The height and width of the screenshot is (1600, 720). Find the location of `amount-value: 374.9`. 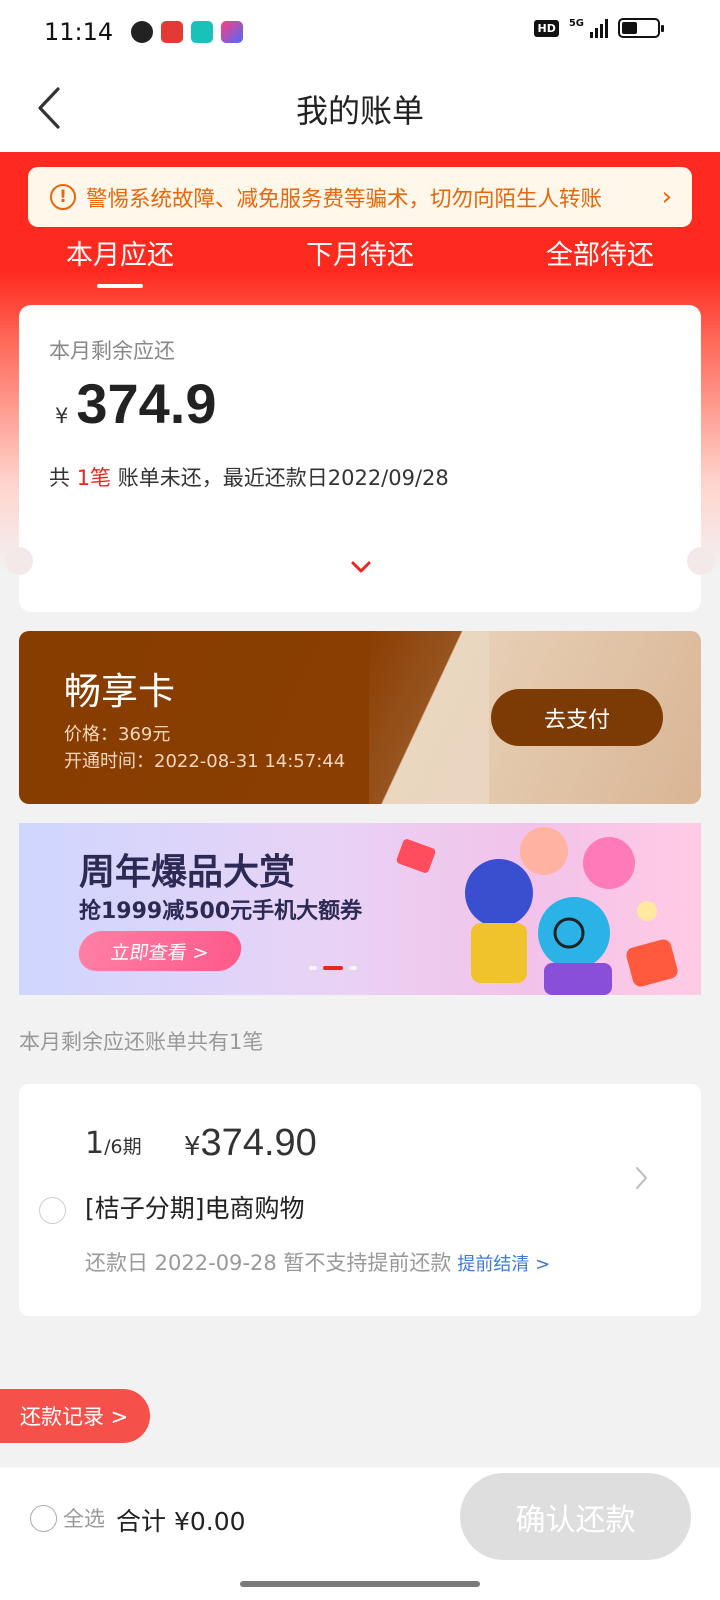

amount-value: 374.9 is located at coordinates (146, 403).